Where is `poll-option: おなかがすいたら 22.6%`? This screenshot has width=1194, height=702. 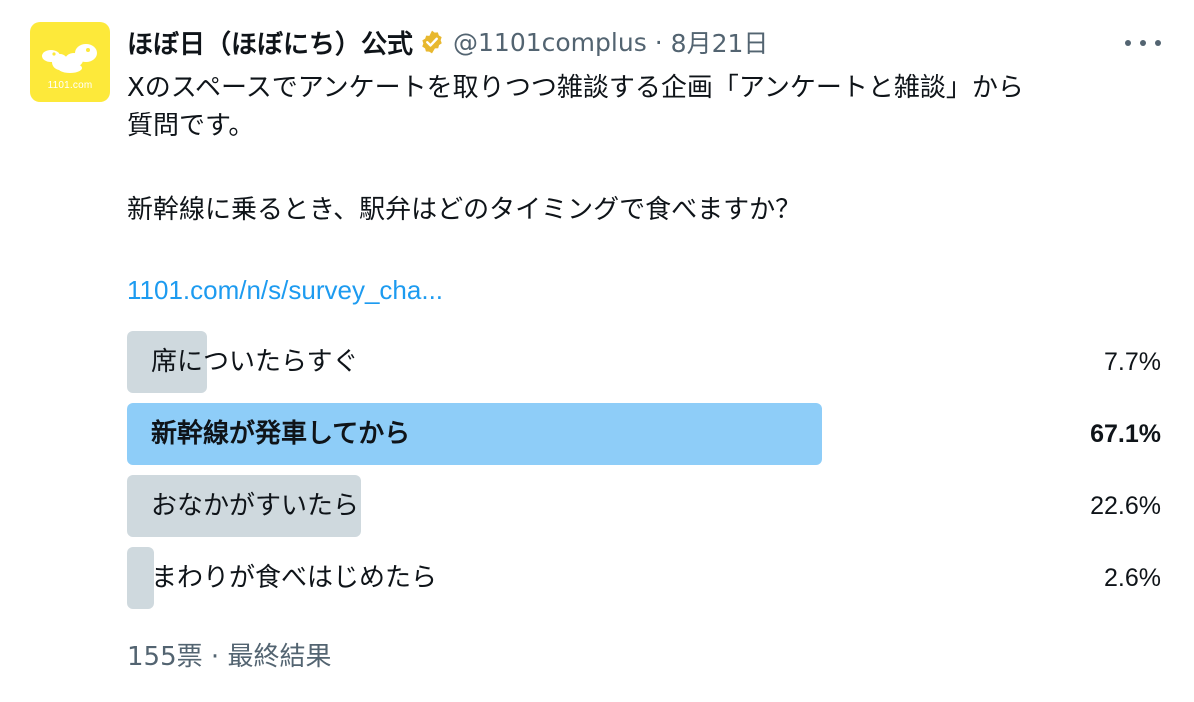
poll-option: おなかがすいたら 22.6% is located at coordinates (645, 506).